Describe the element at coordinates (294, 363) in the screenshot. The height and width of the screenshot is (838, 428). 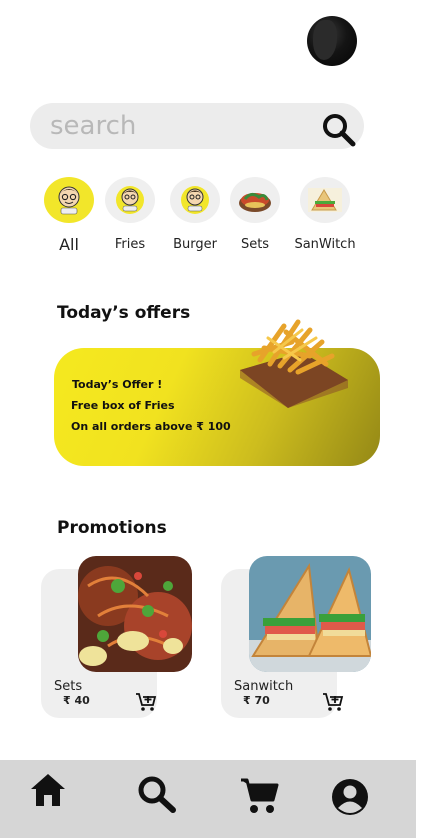
I see `fries-image` at that location.